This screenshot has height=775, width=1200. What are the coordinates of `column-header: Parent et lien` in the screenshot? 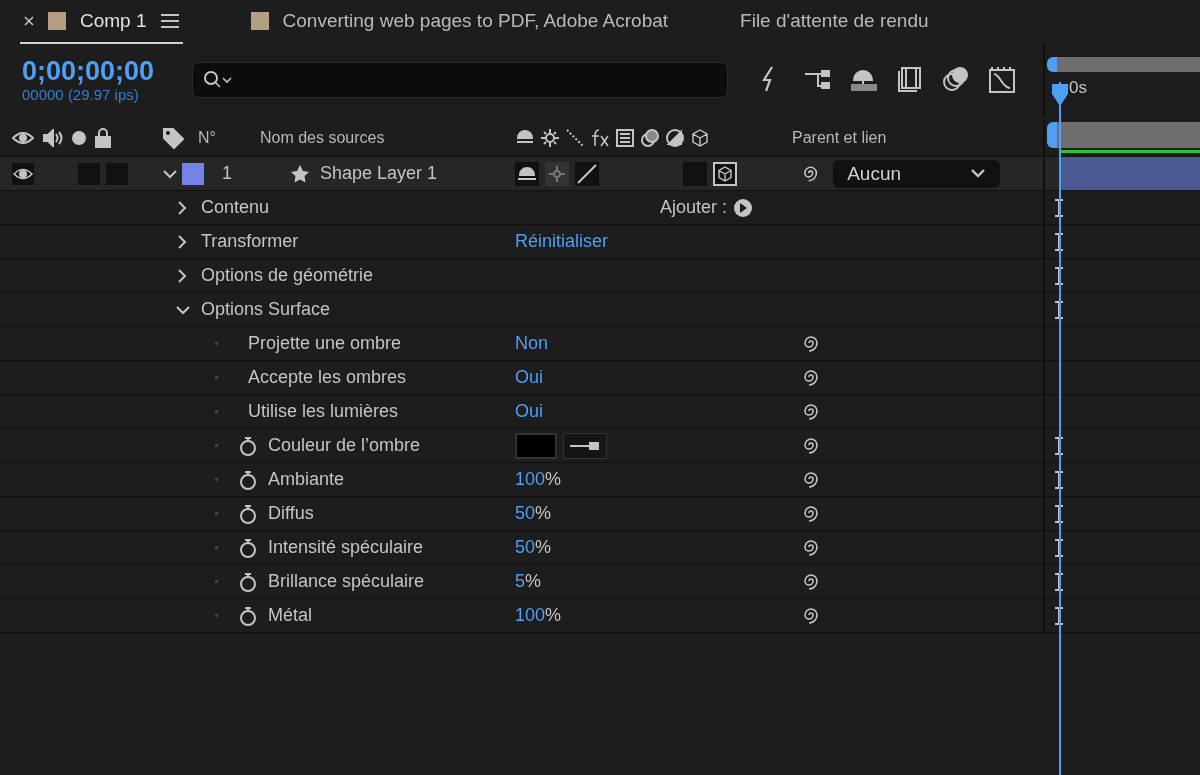 It's located at (839, 138).